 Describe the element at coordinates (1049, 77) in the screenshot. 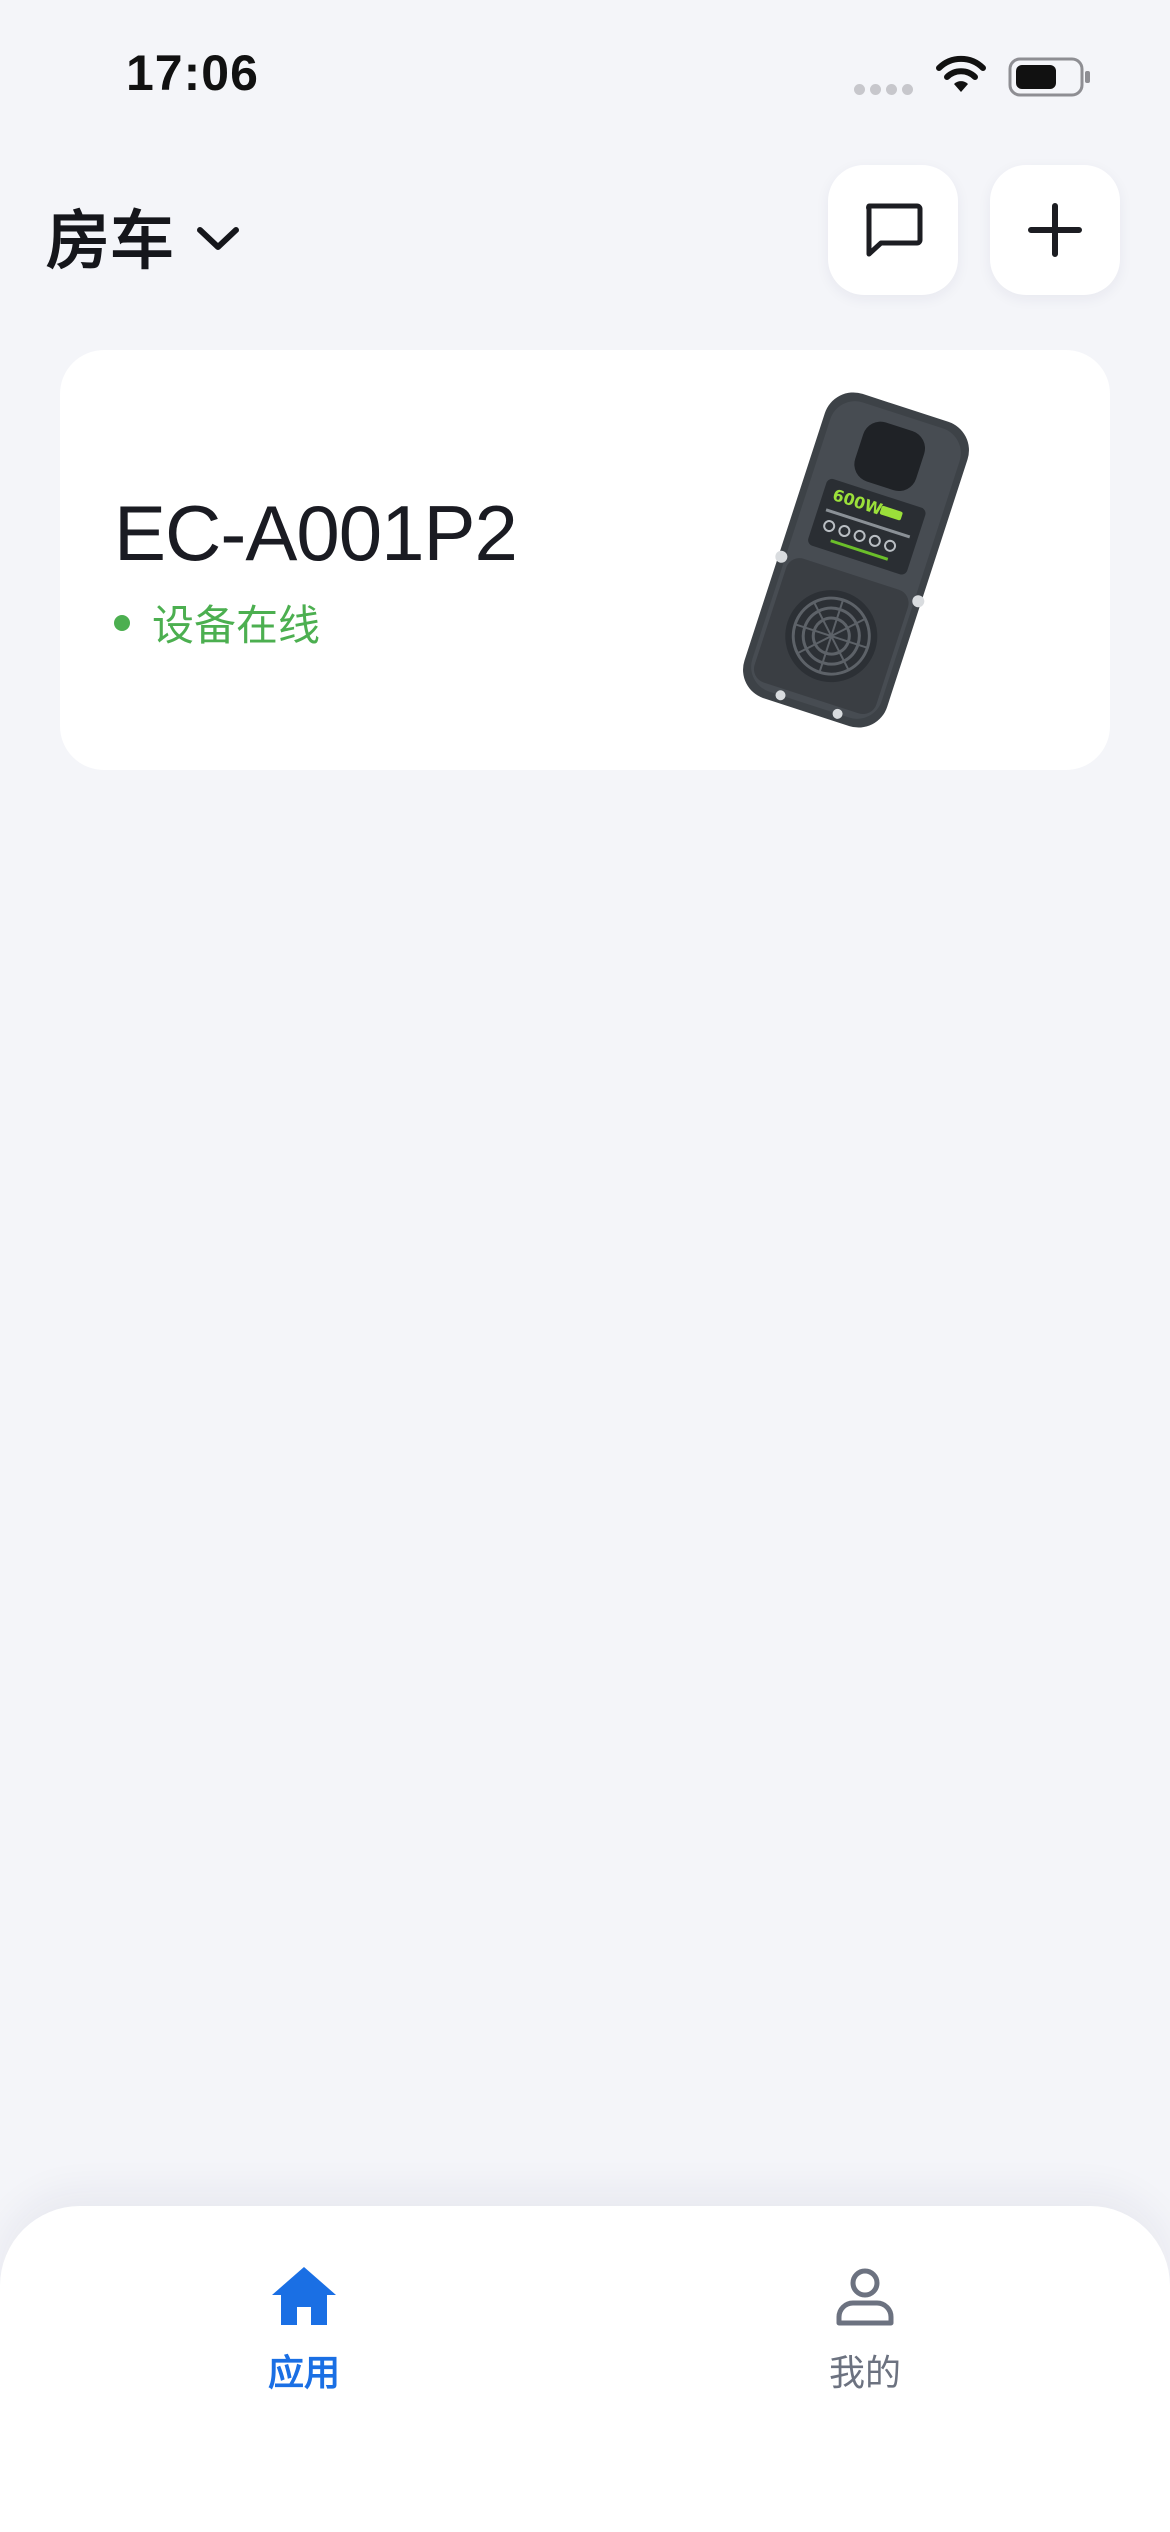

I see `battery-icon` at that location.